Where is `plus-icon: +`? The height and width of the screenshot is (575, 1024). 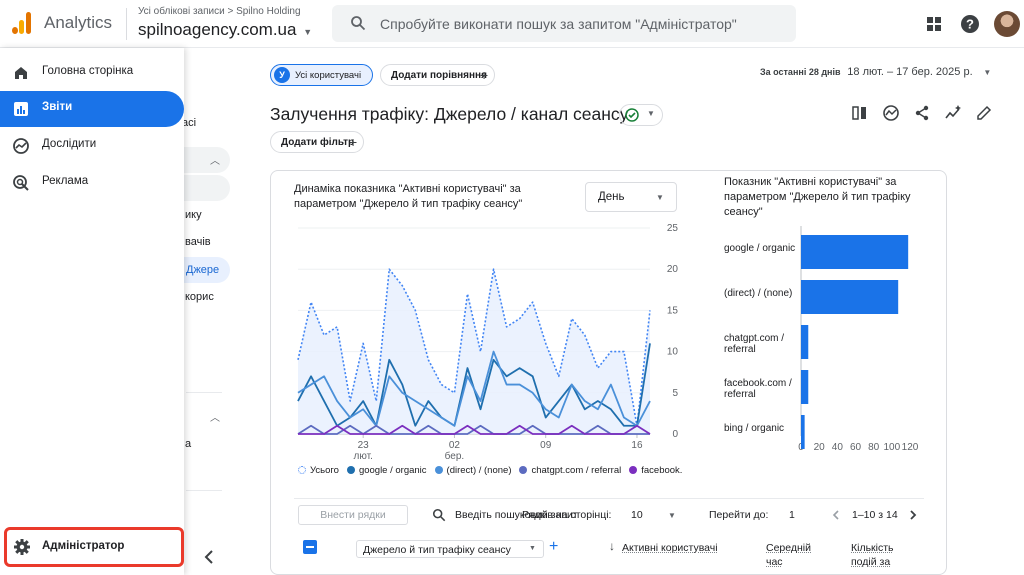 plus-icon: + is located at coordinates (353, 142).